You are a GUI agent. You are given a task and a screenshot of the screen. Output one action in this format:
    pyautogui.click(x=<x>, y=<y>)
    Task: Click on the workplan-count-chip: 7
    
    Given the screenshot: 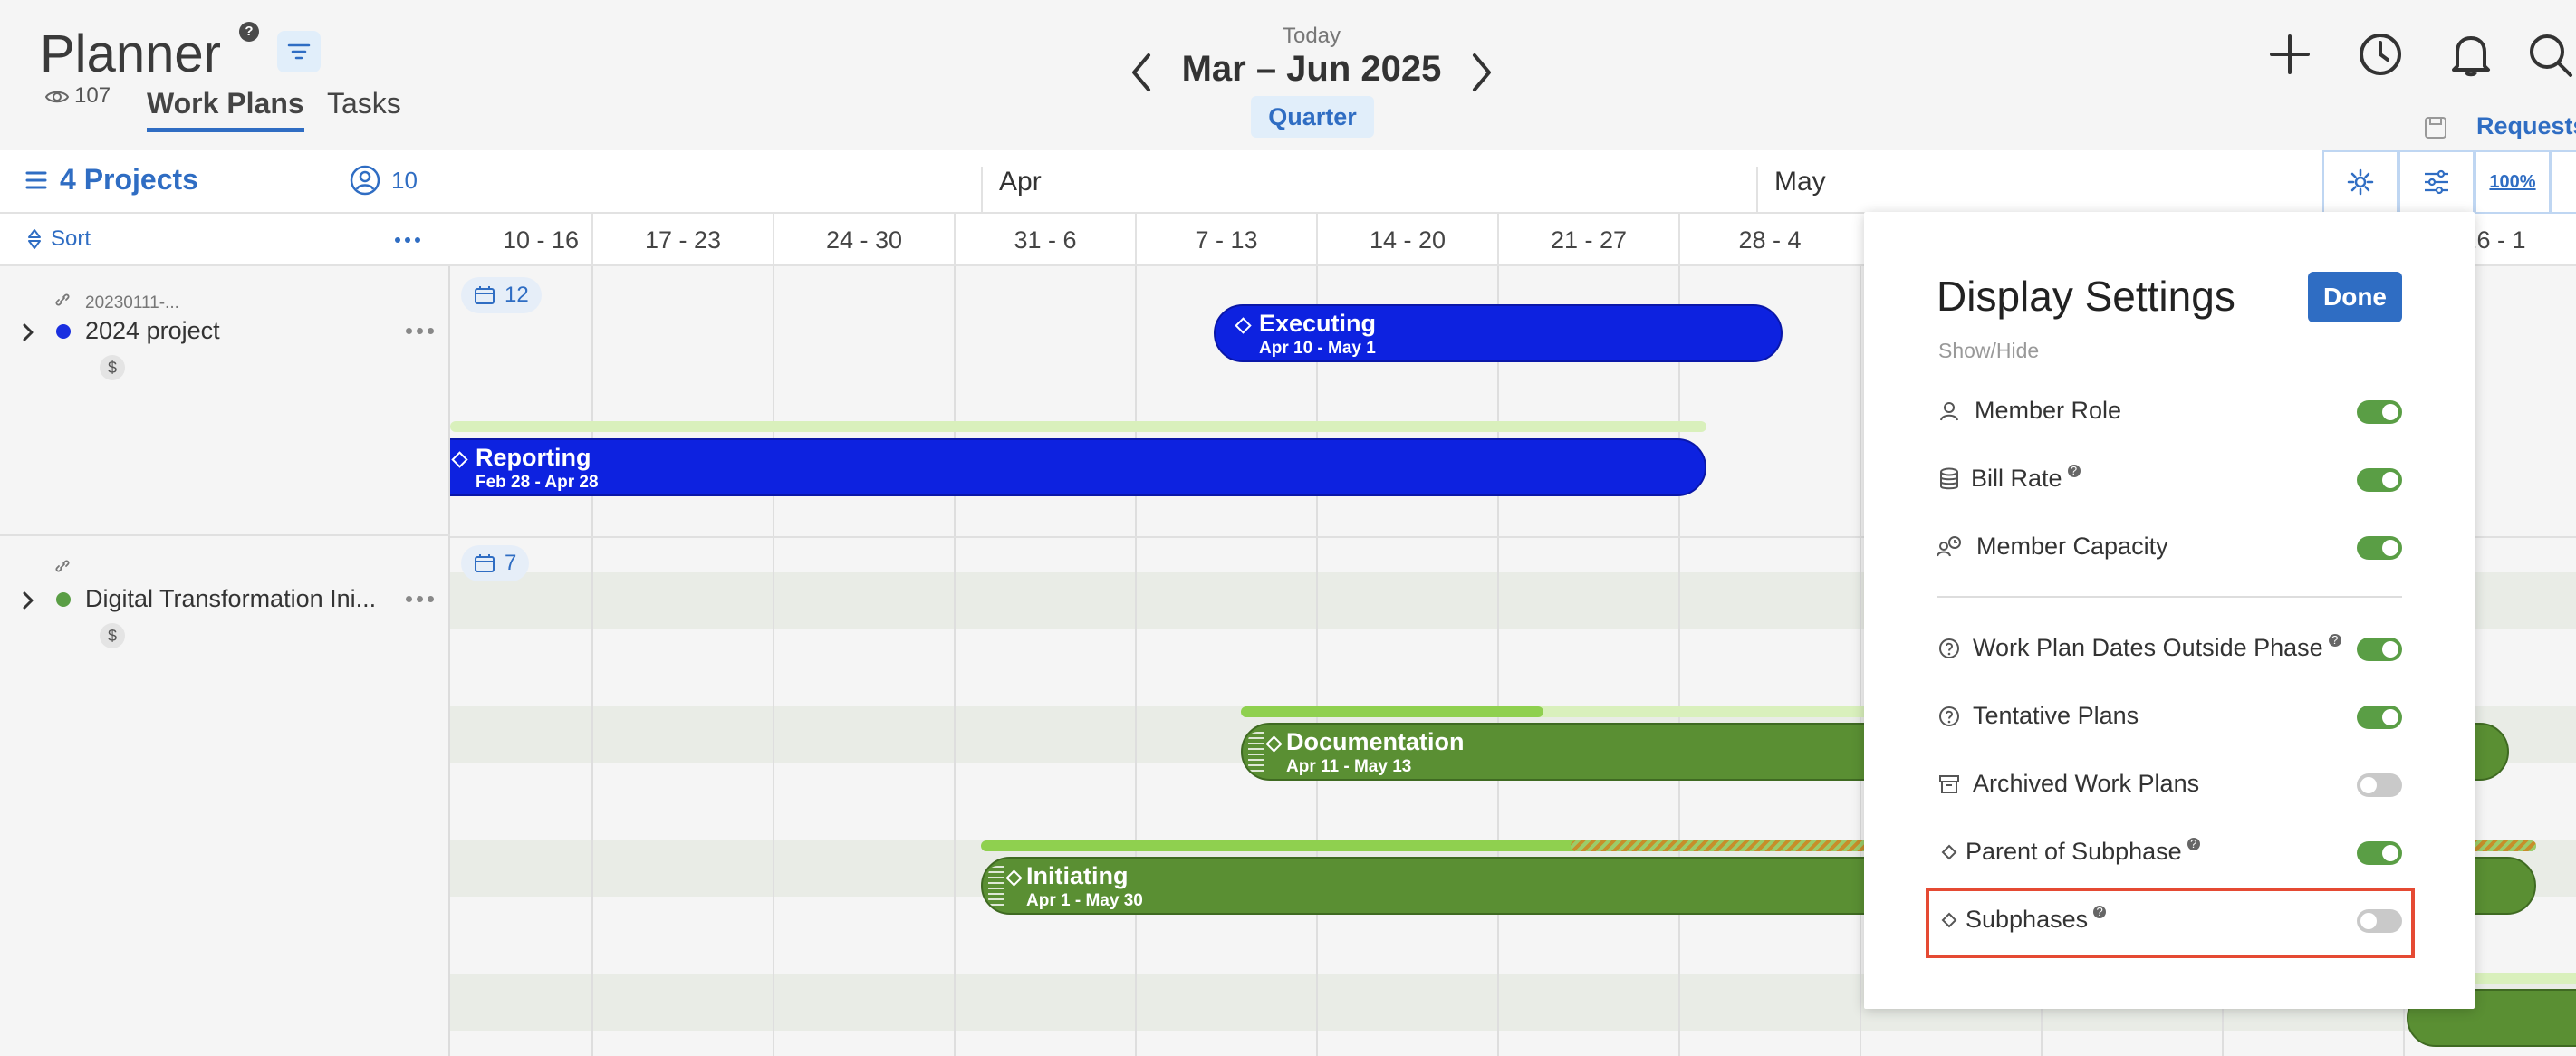 What is the action you would take?
    pyautogui.click(x=495, y=563)
    